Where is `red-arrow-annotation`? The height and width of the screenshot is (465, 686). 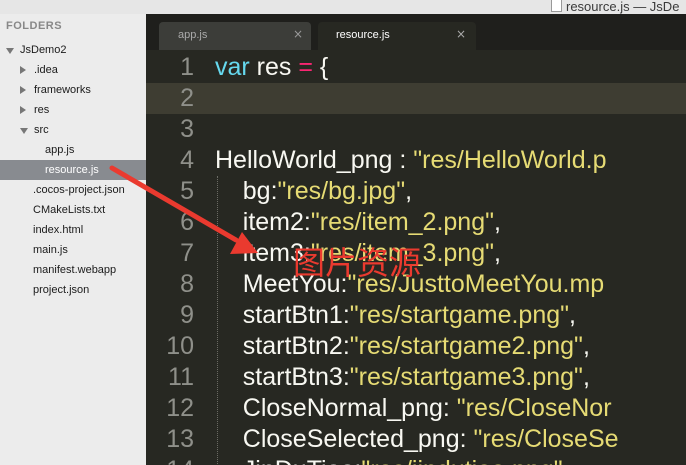 red-arrow-annotation is located at coordinates (183, 209).